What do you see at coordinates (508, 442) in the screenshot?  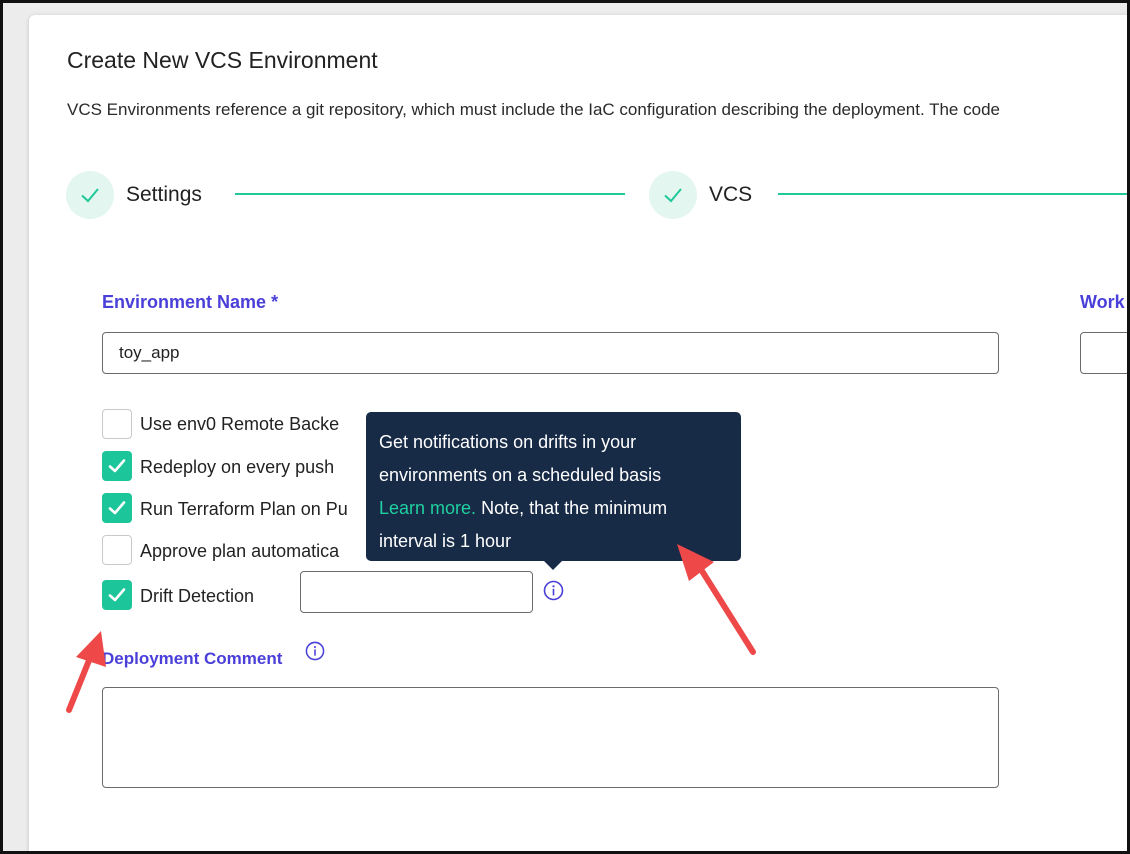 I see `tooltip-line-1: Get notifications on drifts in your` at bounding box center [508, 442].